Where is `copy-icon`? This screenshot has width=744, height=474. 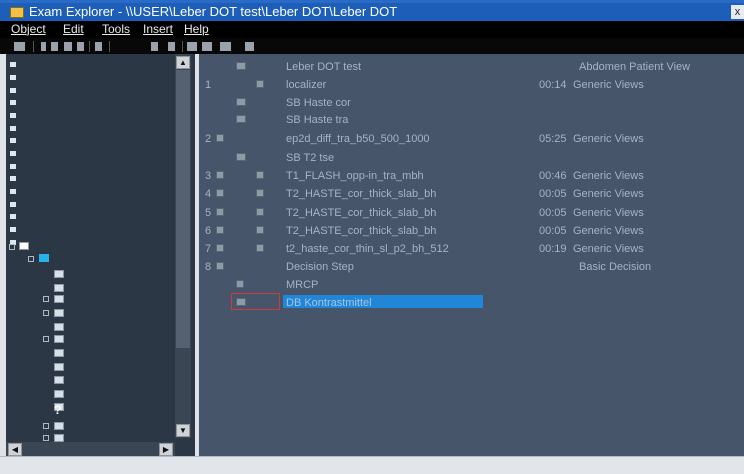 copy-icon is located at coordinates (68, 46).